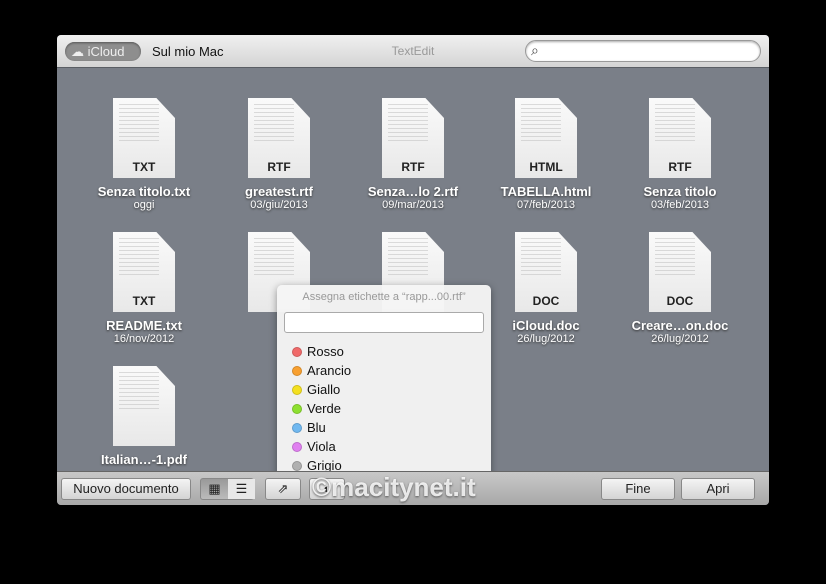  What do you see at coordinates (144, 339) in the screenshot?
I see `file-date: 16/nov/2012` at bounding box center [144, 339].